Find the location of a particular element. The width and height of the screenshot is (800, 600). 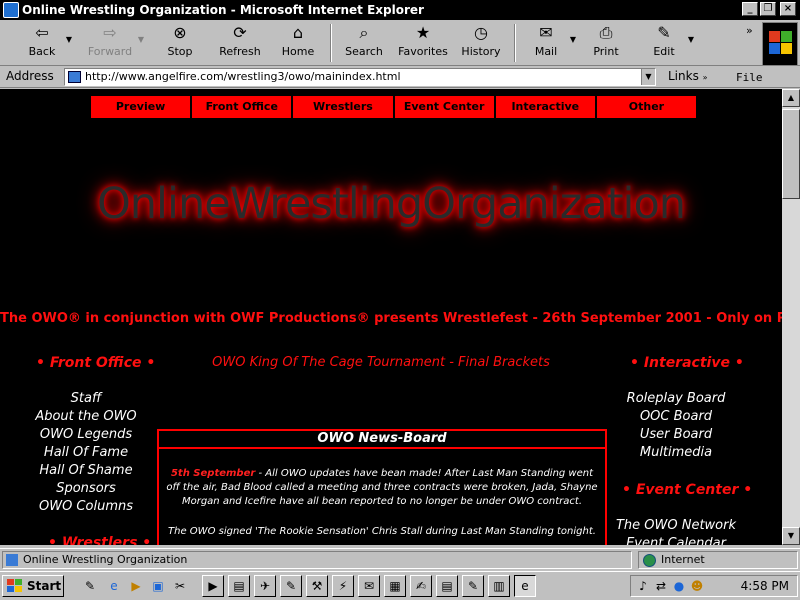

search-button: ⌕ Search is located at coordinates (364, 43).